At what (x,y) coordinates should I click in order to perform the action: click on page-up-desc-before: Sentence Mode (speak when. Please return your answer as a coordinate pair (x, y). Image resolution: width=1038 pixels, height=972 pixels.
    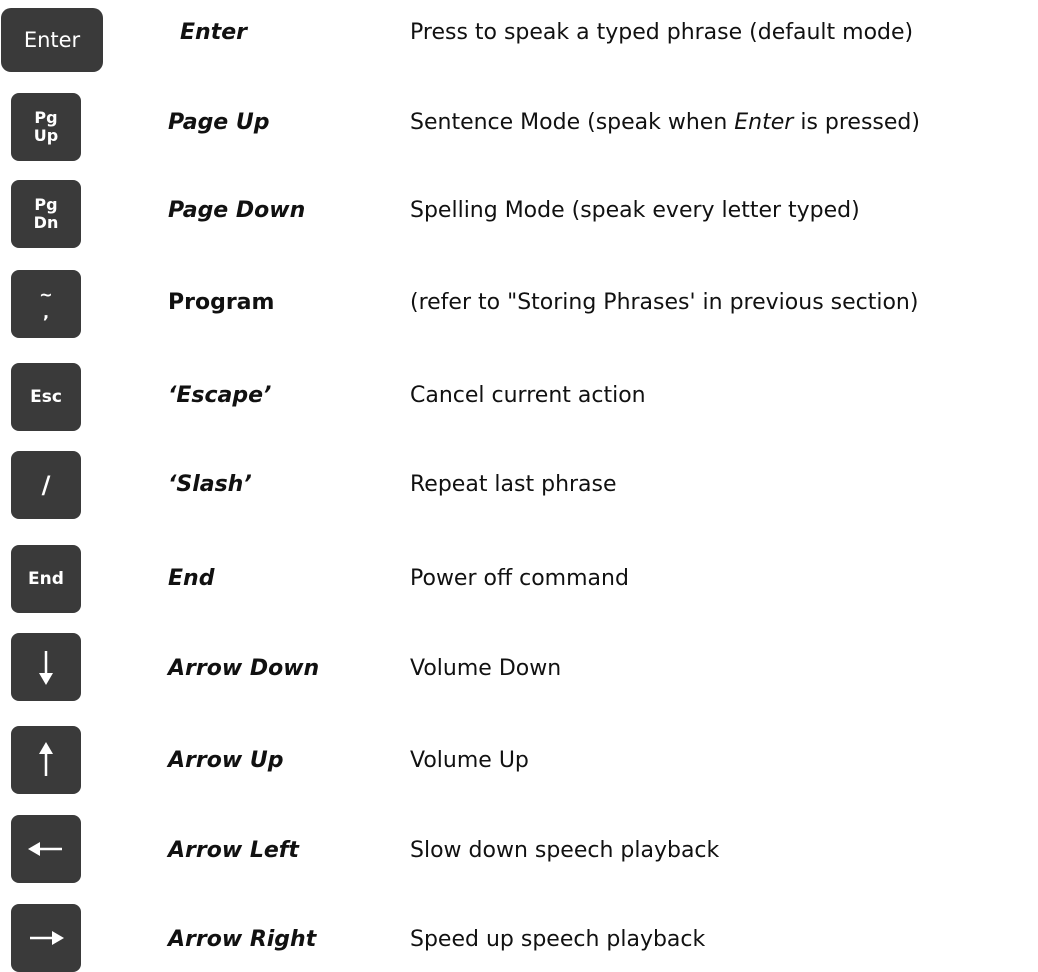
    Looking at the image, I should click on (572, 122).